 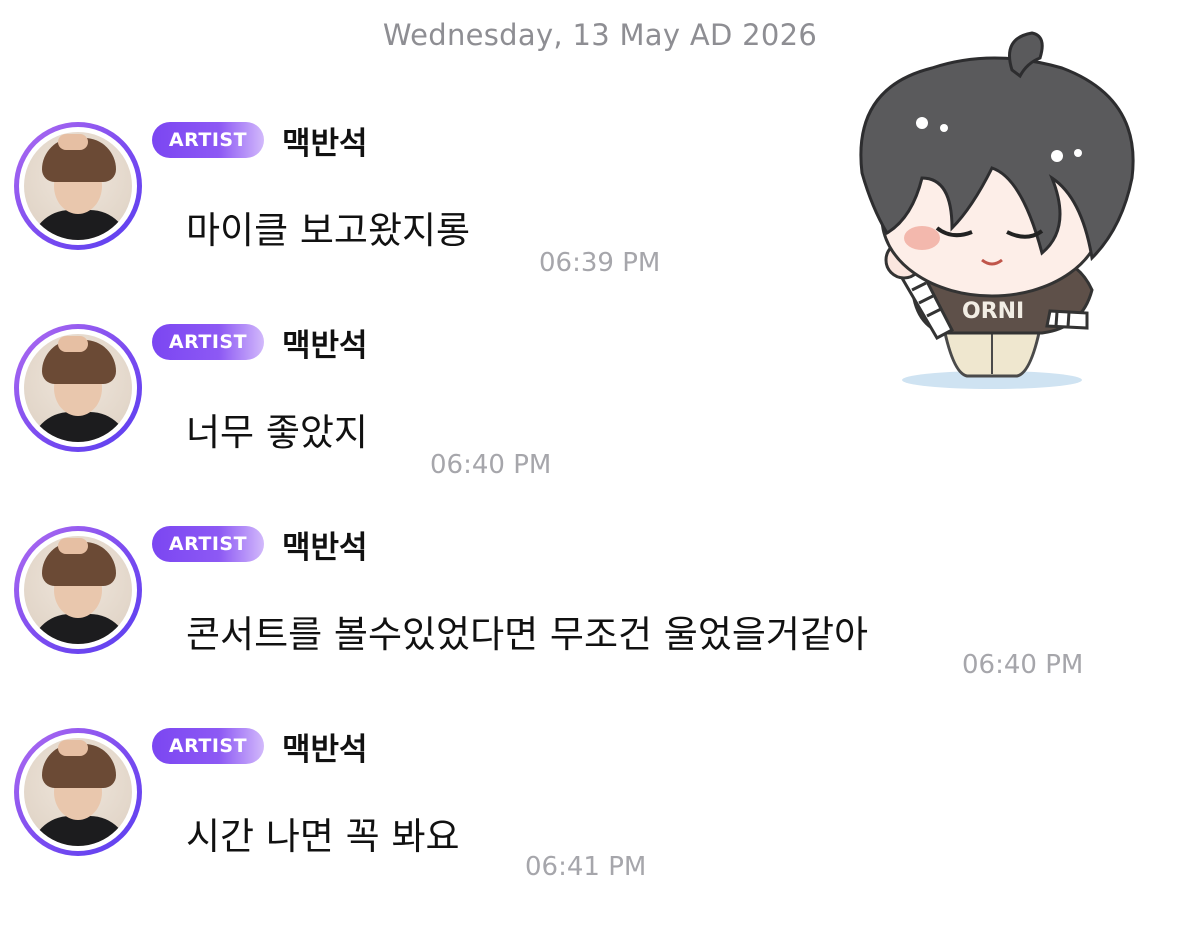 What do you see at coordinates (1000, 213) in the screenshot?
I see `chibi-character-sticker: ORNI` at bounding box center [1000, 213].